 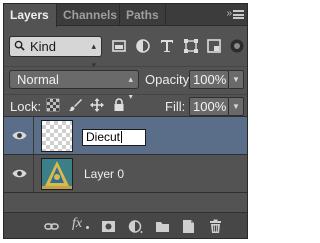 What do you see at coordinates (175, 106) in the screenshot?
I see `fill-label: Fill:` at bounding box center [175, 106].